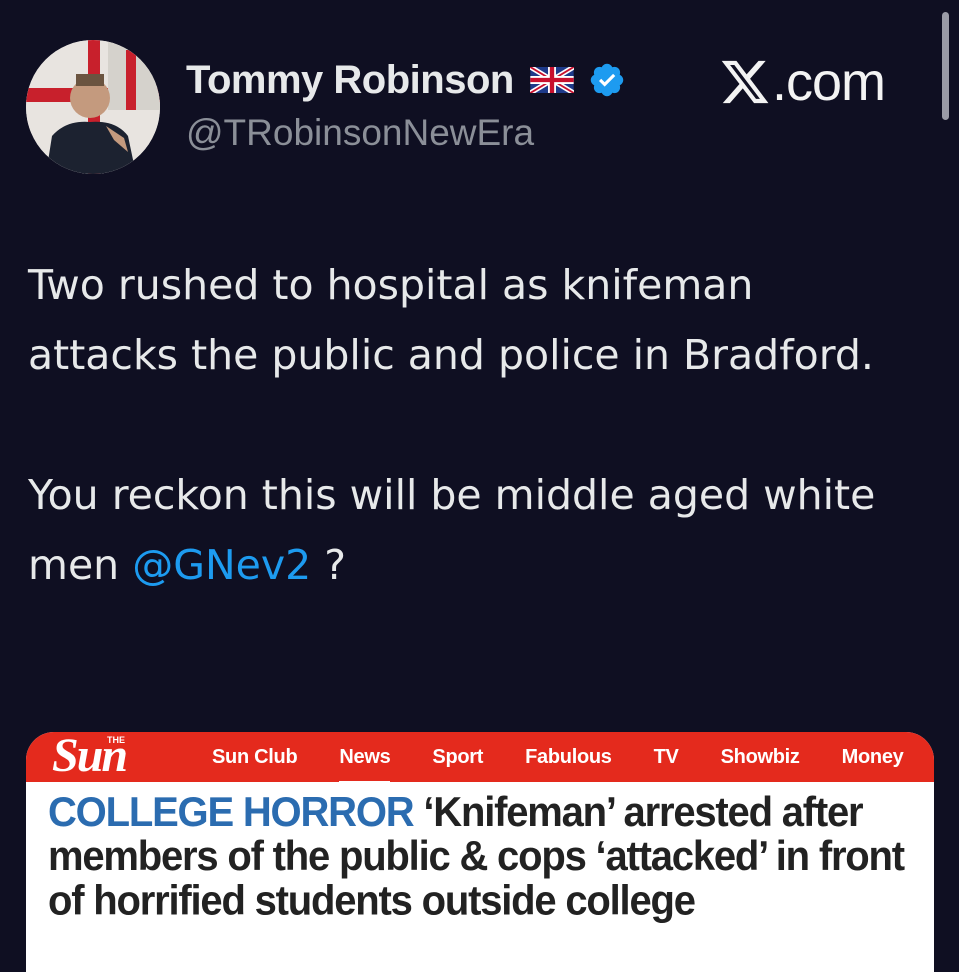 The width and height of the screenshot is (959, 972). What do you see at coordinates (666, 757) in the screenshot?
I see `nav-item-tv: TV` at bounding box center [666, 757].